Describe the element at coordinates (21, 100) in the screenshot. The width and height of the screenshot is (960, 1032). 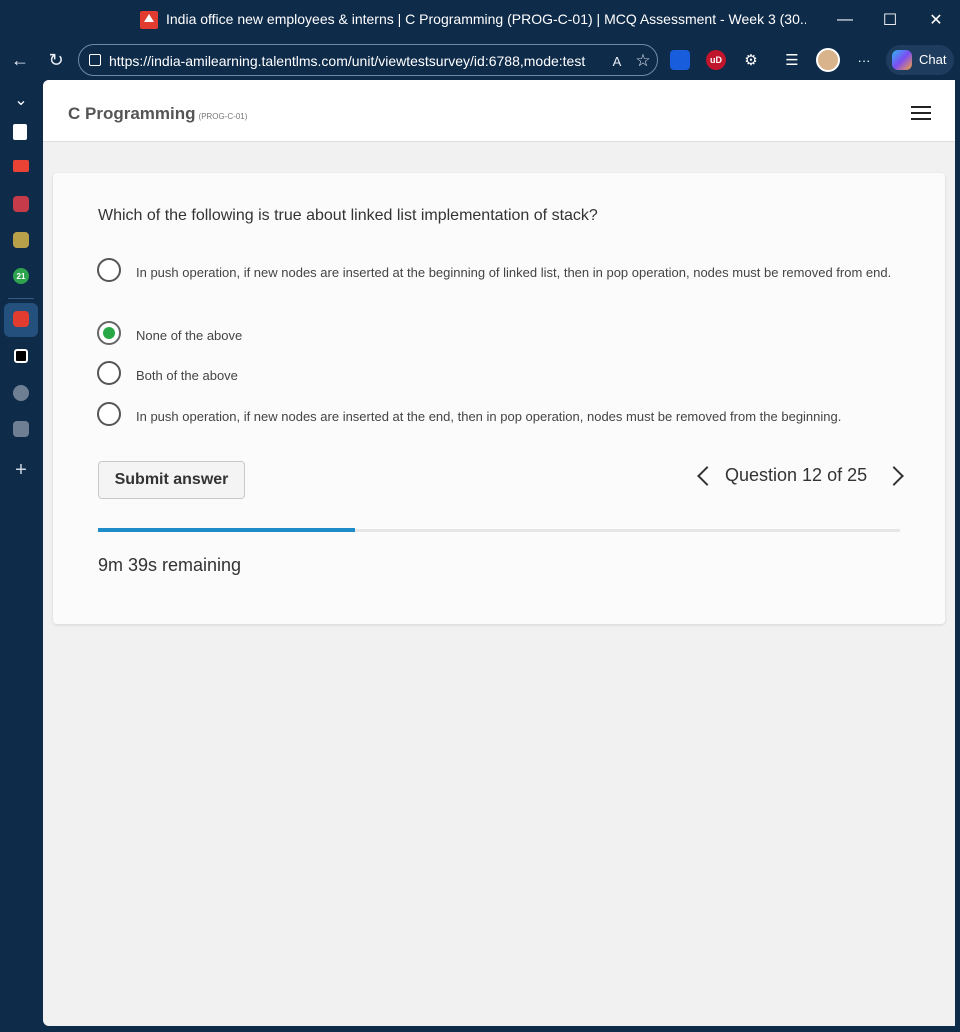
I see `collapse-tabs-icon: ⌄` at that location.